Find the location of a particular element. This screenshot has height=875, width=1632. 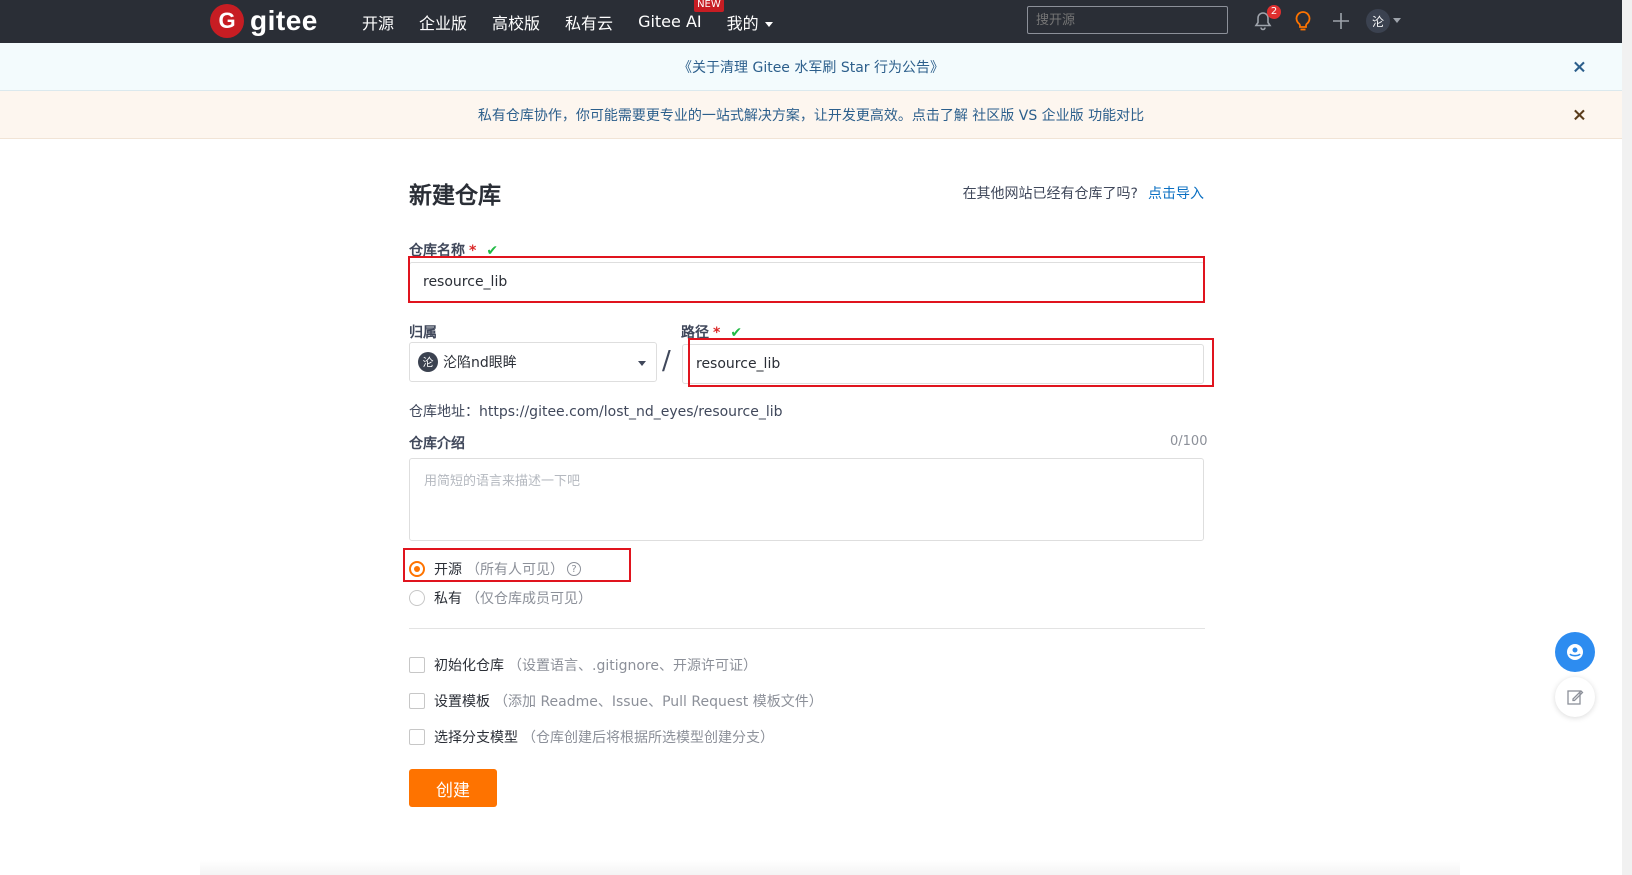

template-option: 设置模板 （添加 Readme、Issue、Pull Request 模板文件） is located at coordinates (616, 701).